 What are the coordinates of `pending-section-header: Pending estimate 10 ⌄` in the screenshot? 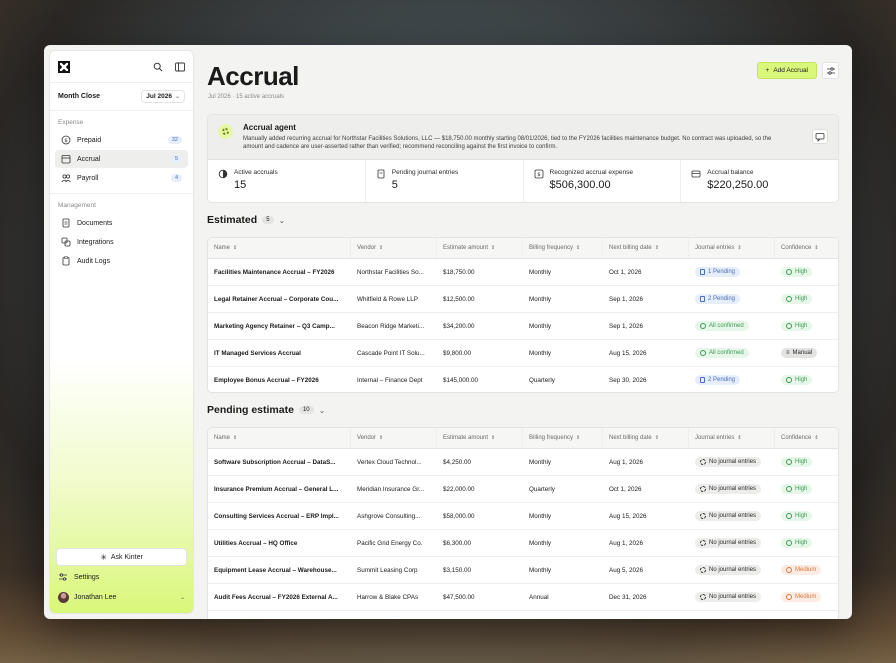 It's located at (266, 410).